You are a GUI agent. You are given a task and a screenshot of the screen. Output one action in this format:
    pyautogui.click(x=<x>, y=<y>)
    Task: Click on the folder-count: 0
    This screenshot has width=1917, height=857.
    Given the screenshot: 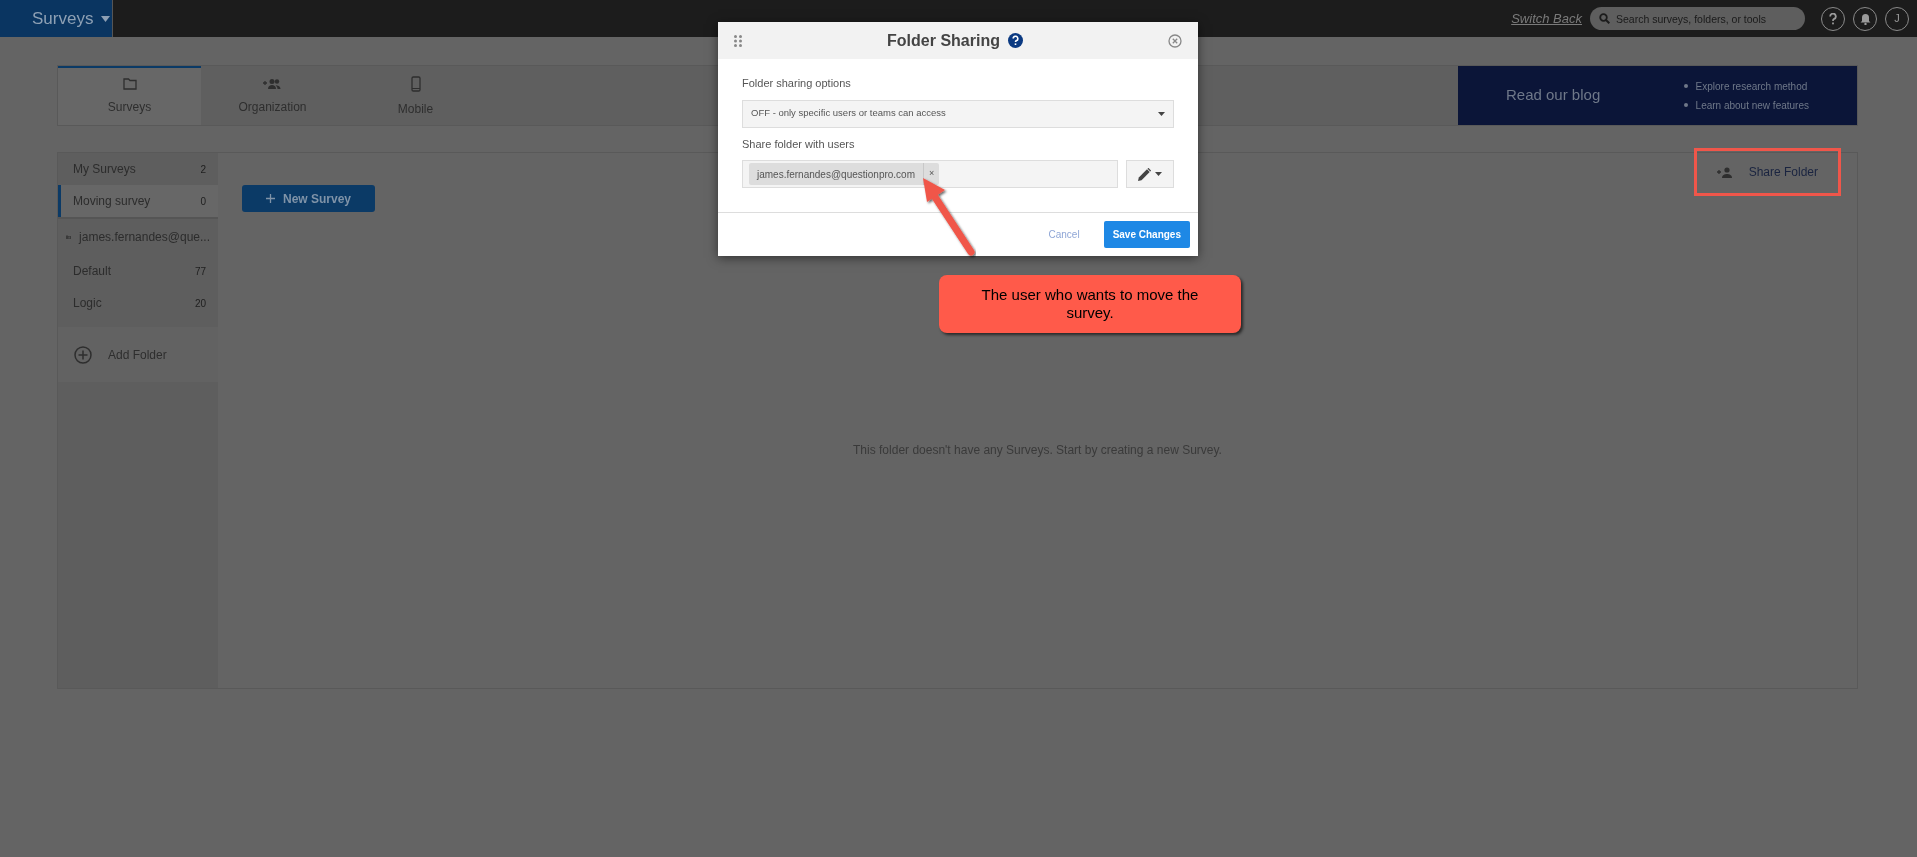 What is the action you would take?
    pyautogui.click(x=203, y=201)
    